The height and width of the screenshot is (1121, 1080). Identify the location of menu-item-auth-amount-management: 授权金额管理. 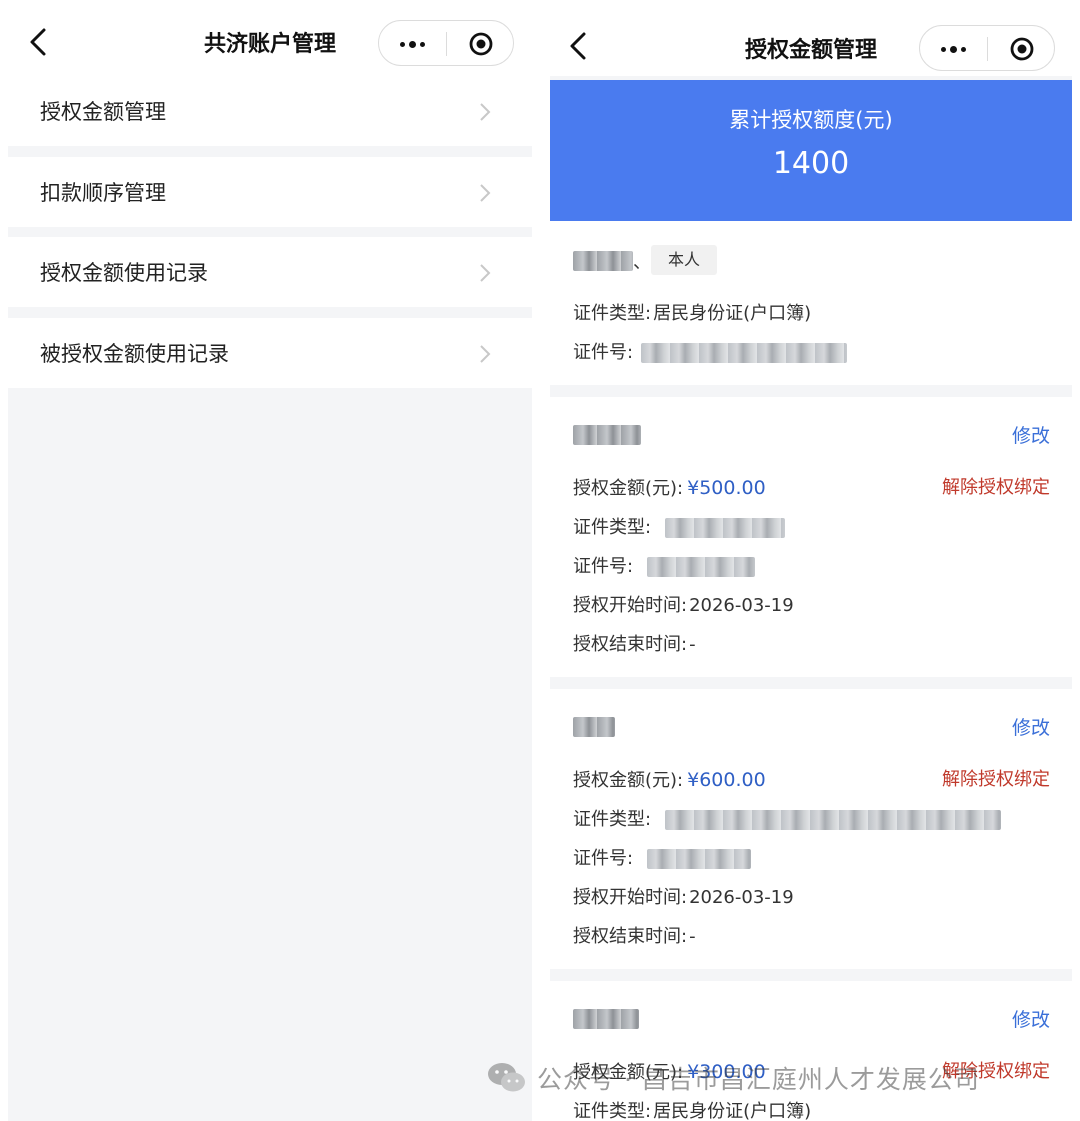
(270, 111).